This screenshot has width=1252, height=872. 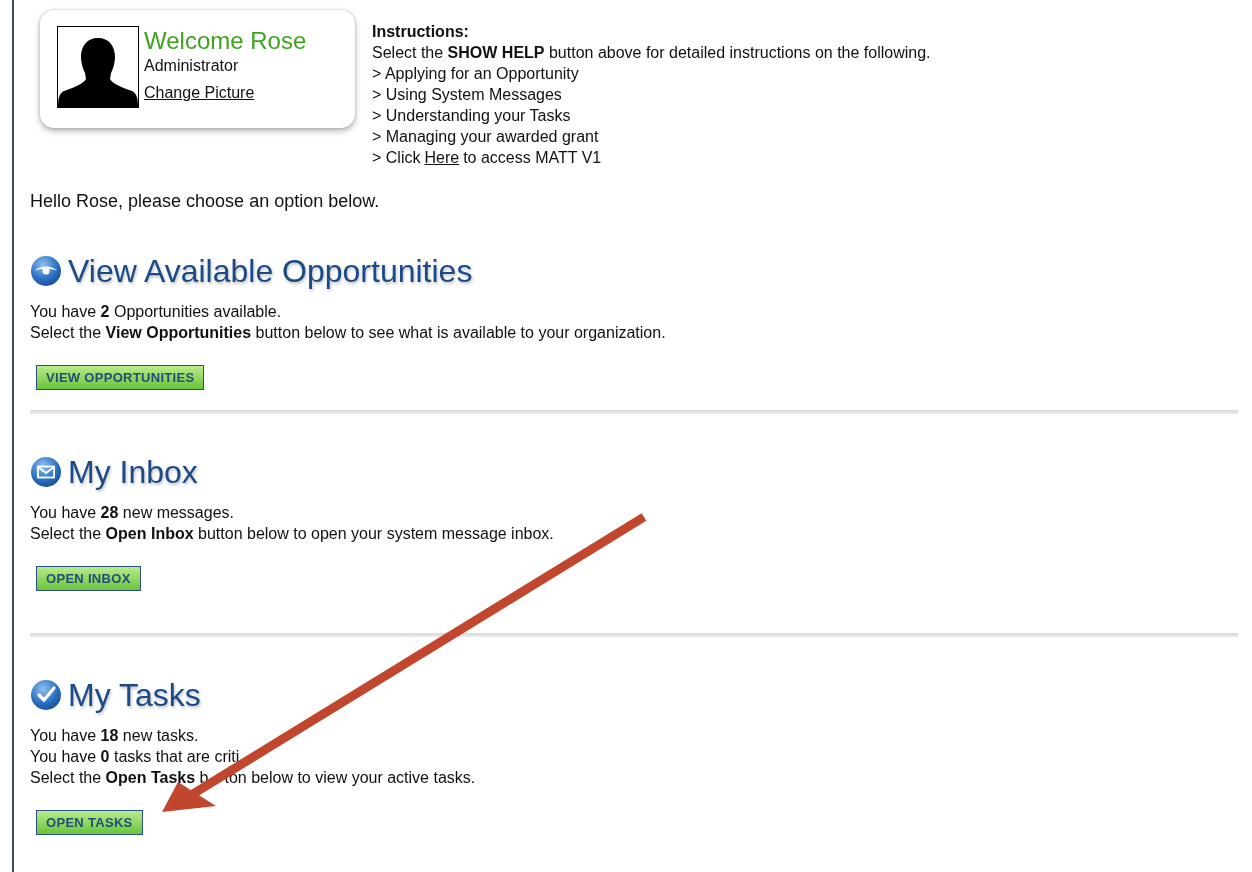 I want to click on instruction-item: > Applying for an Opportunity, so click(x=476, y=74).